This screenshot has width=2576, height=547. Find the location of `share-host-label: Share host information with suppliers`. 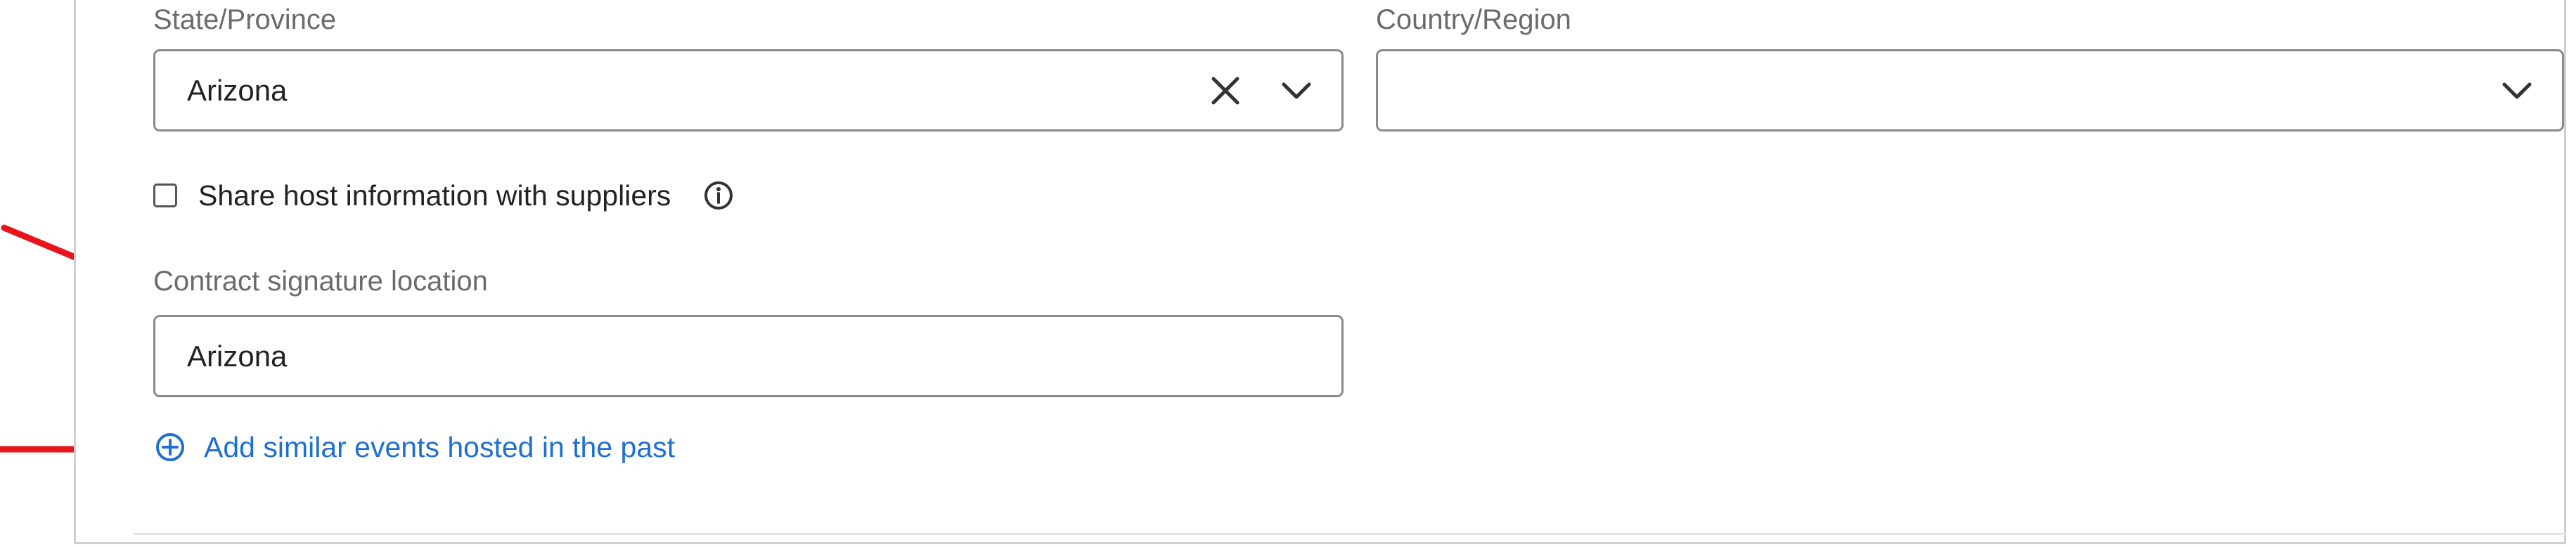

share-host-label: Share host information with suppliers is located at coordinates (434, 195).